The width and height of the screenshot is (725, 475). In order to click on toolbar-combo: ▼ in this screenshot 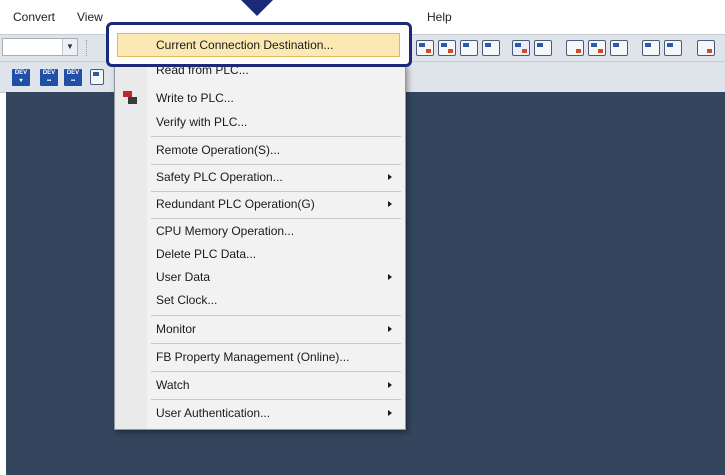, I will do `click(40, 47)`.